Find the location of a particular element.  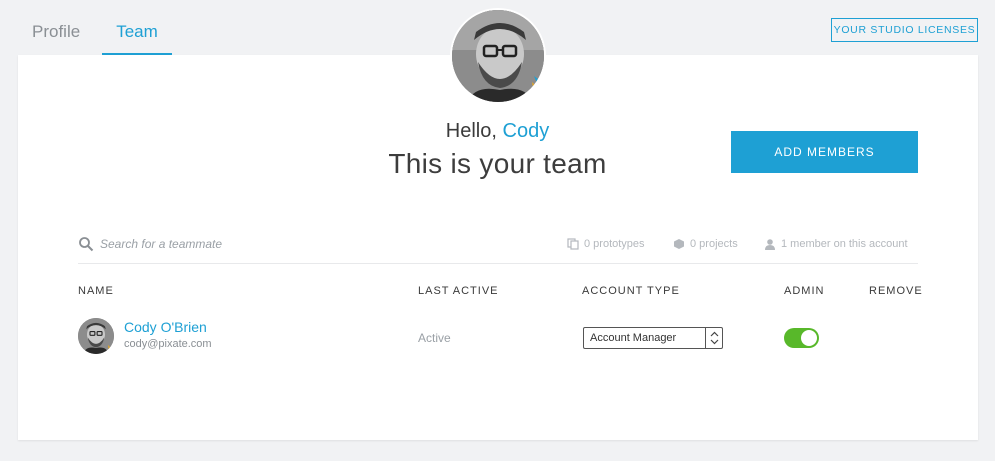

tab-team: Team is located at coordinates (137, 27).